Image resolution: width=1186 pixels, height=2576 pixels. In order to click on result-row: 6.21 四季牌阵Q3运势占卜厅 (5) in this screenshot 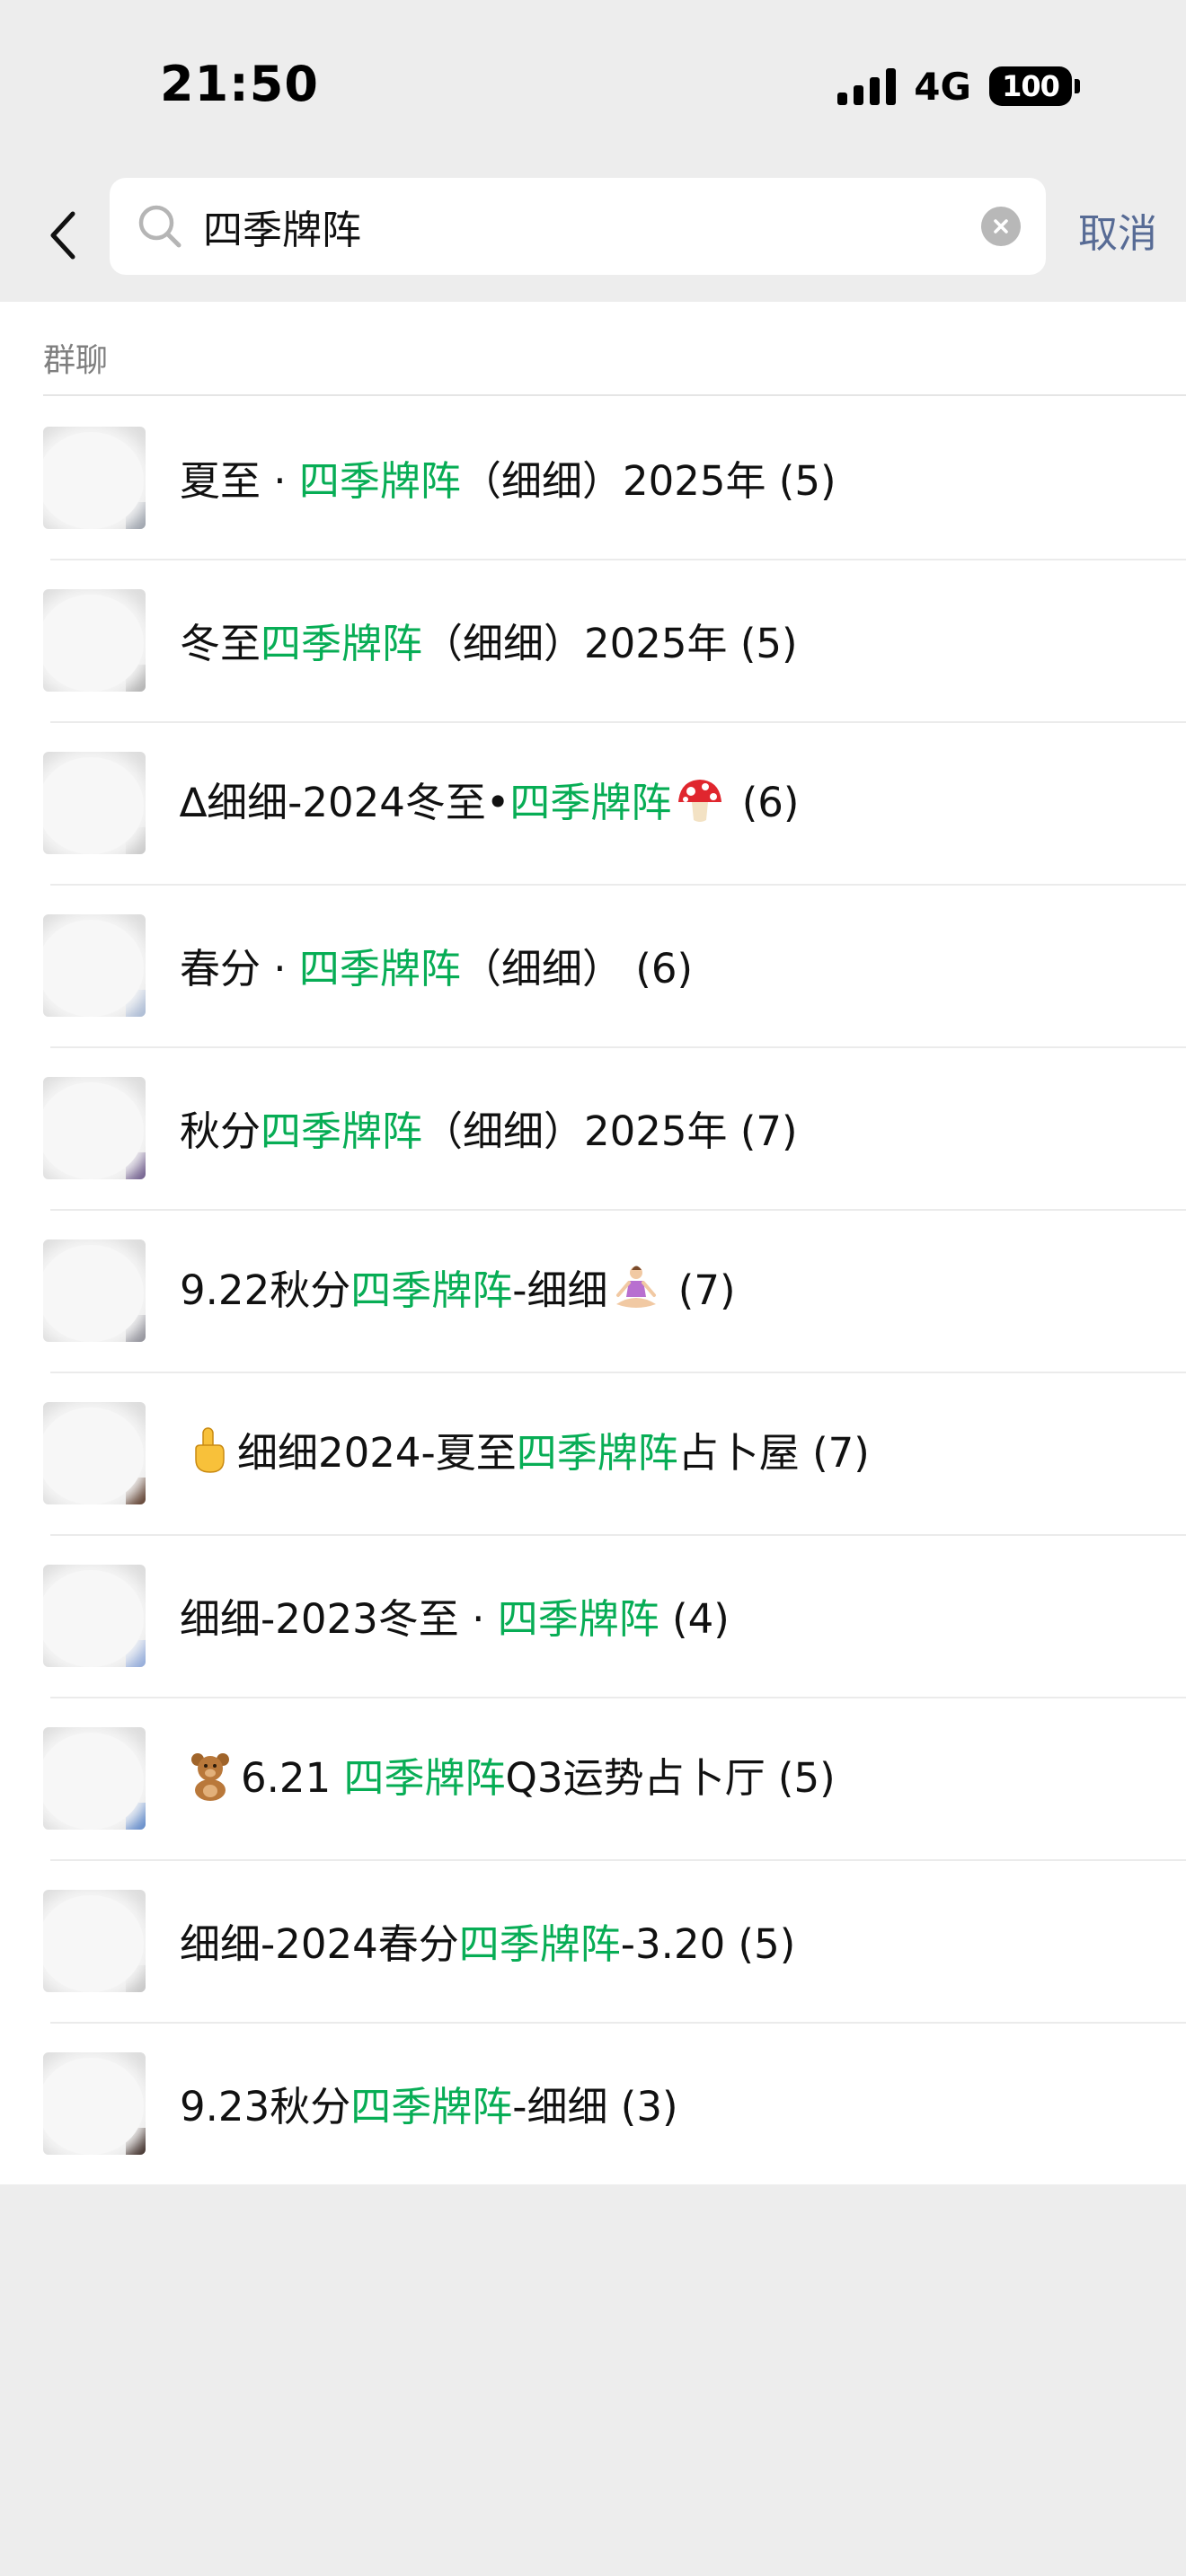, I will do `click(593, 1778)`.